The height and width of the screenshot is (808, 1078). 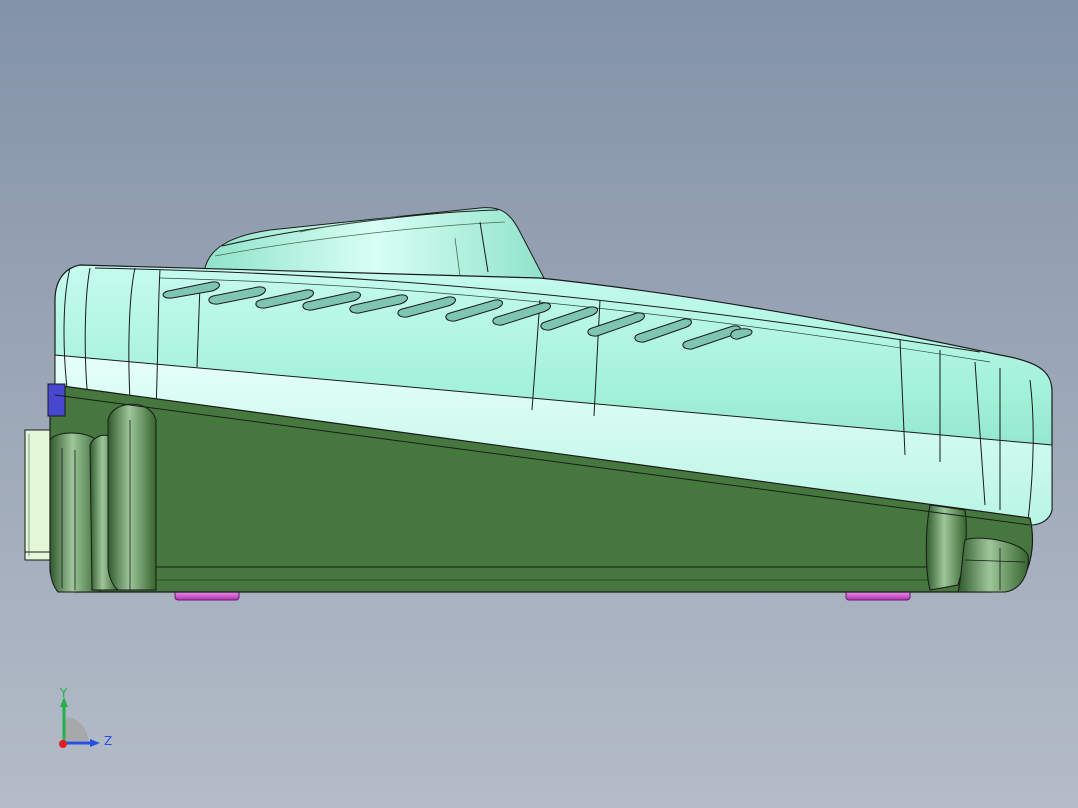 What do you see at coordinates (108, 741) in the screenshot?
I see `z-axis-label: Z` at bounding box center [108, 741].